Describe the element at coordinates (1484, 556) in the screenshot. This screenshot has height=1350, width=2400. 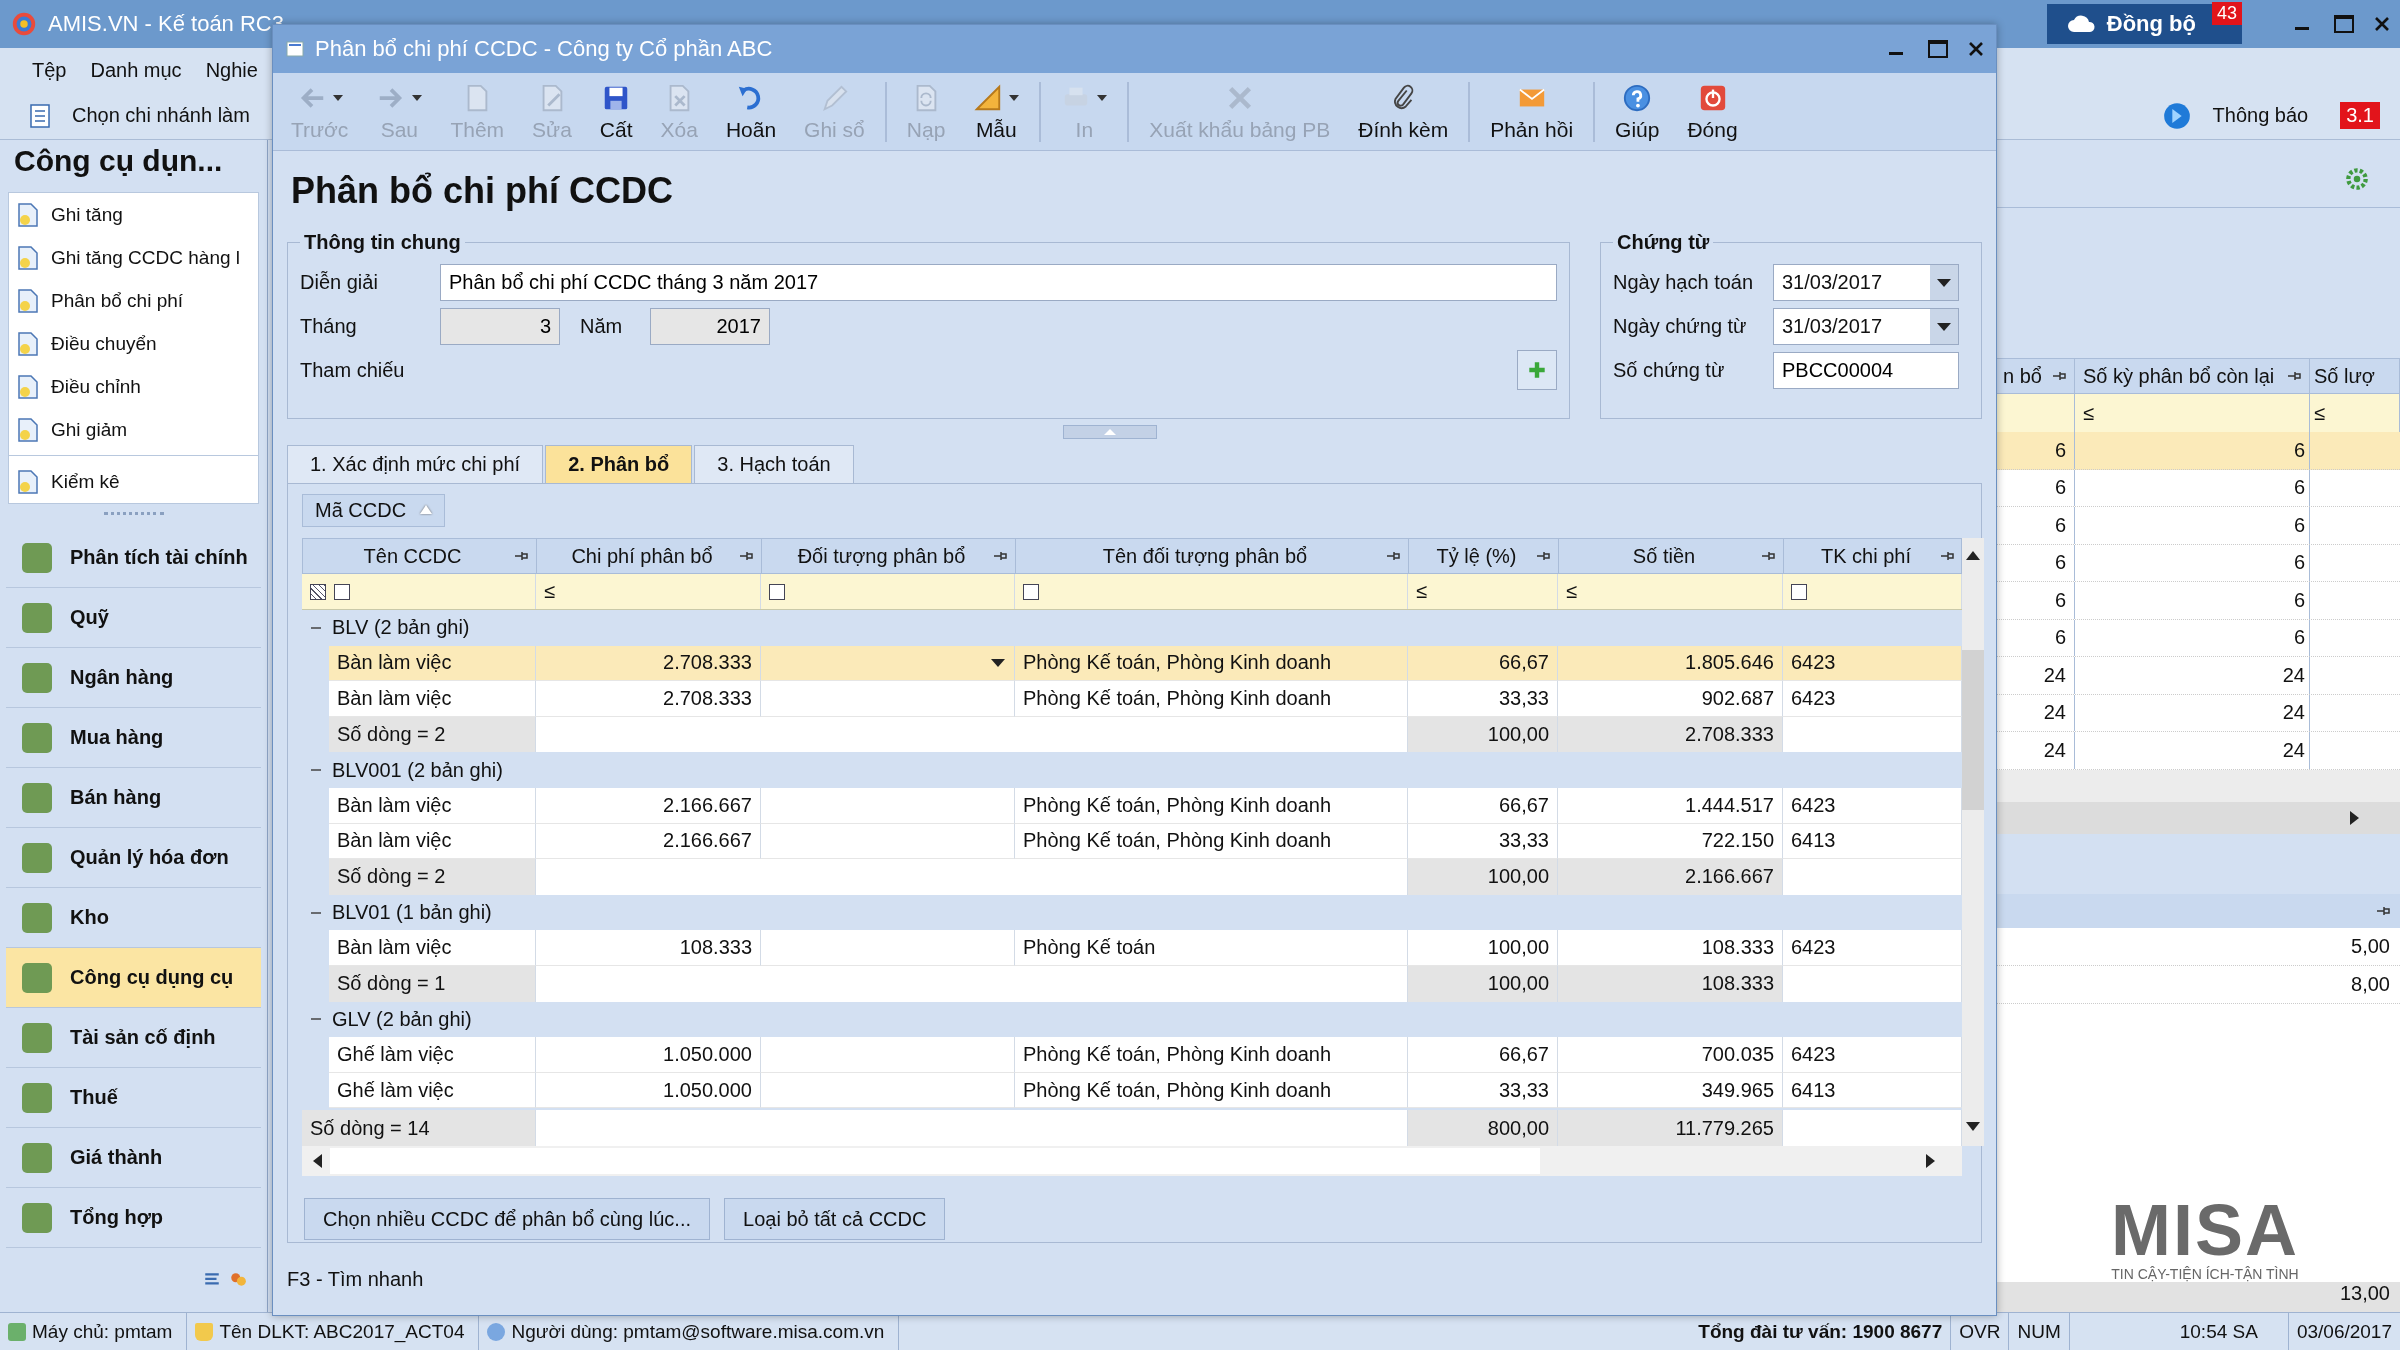
I see `column-header: Tỷ lệ (%)` at that location.